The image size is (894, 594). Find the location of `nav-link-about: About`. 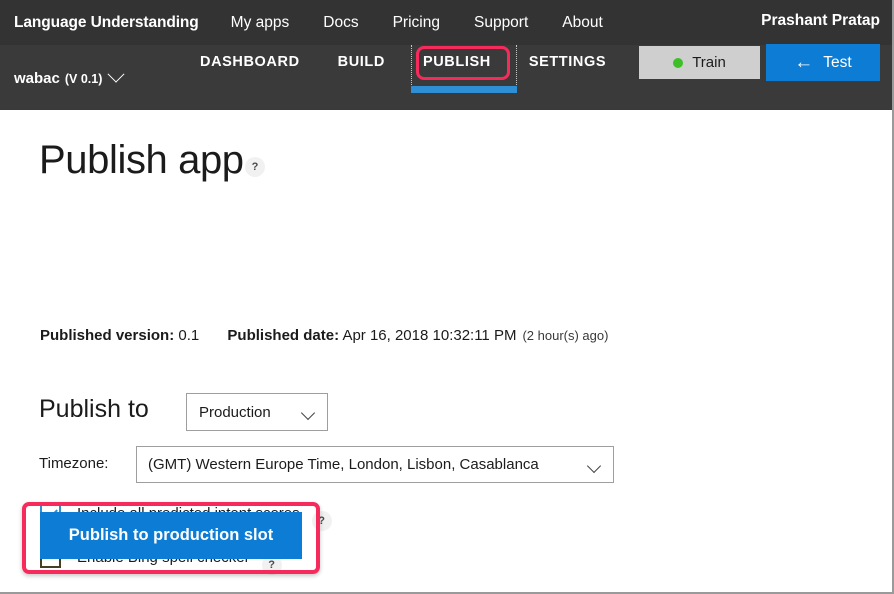

nav-link-about: About is located at coordinates (582, 23).